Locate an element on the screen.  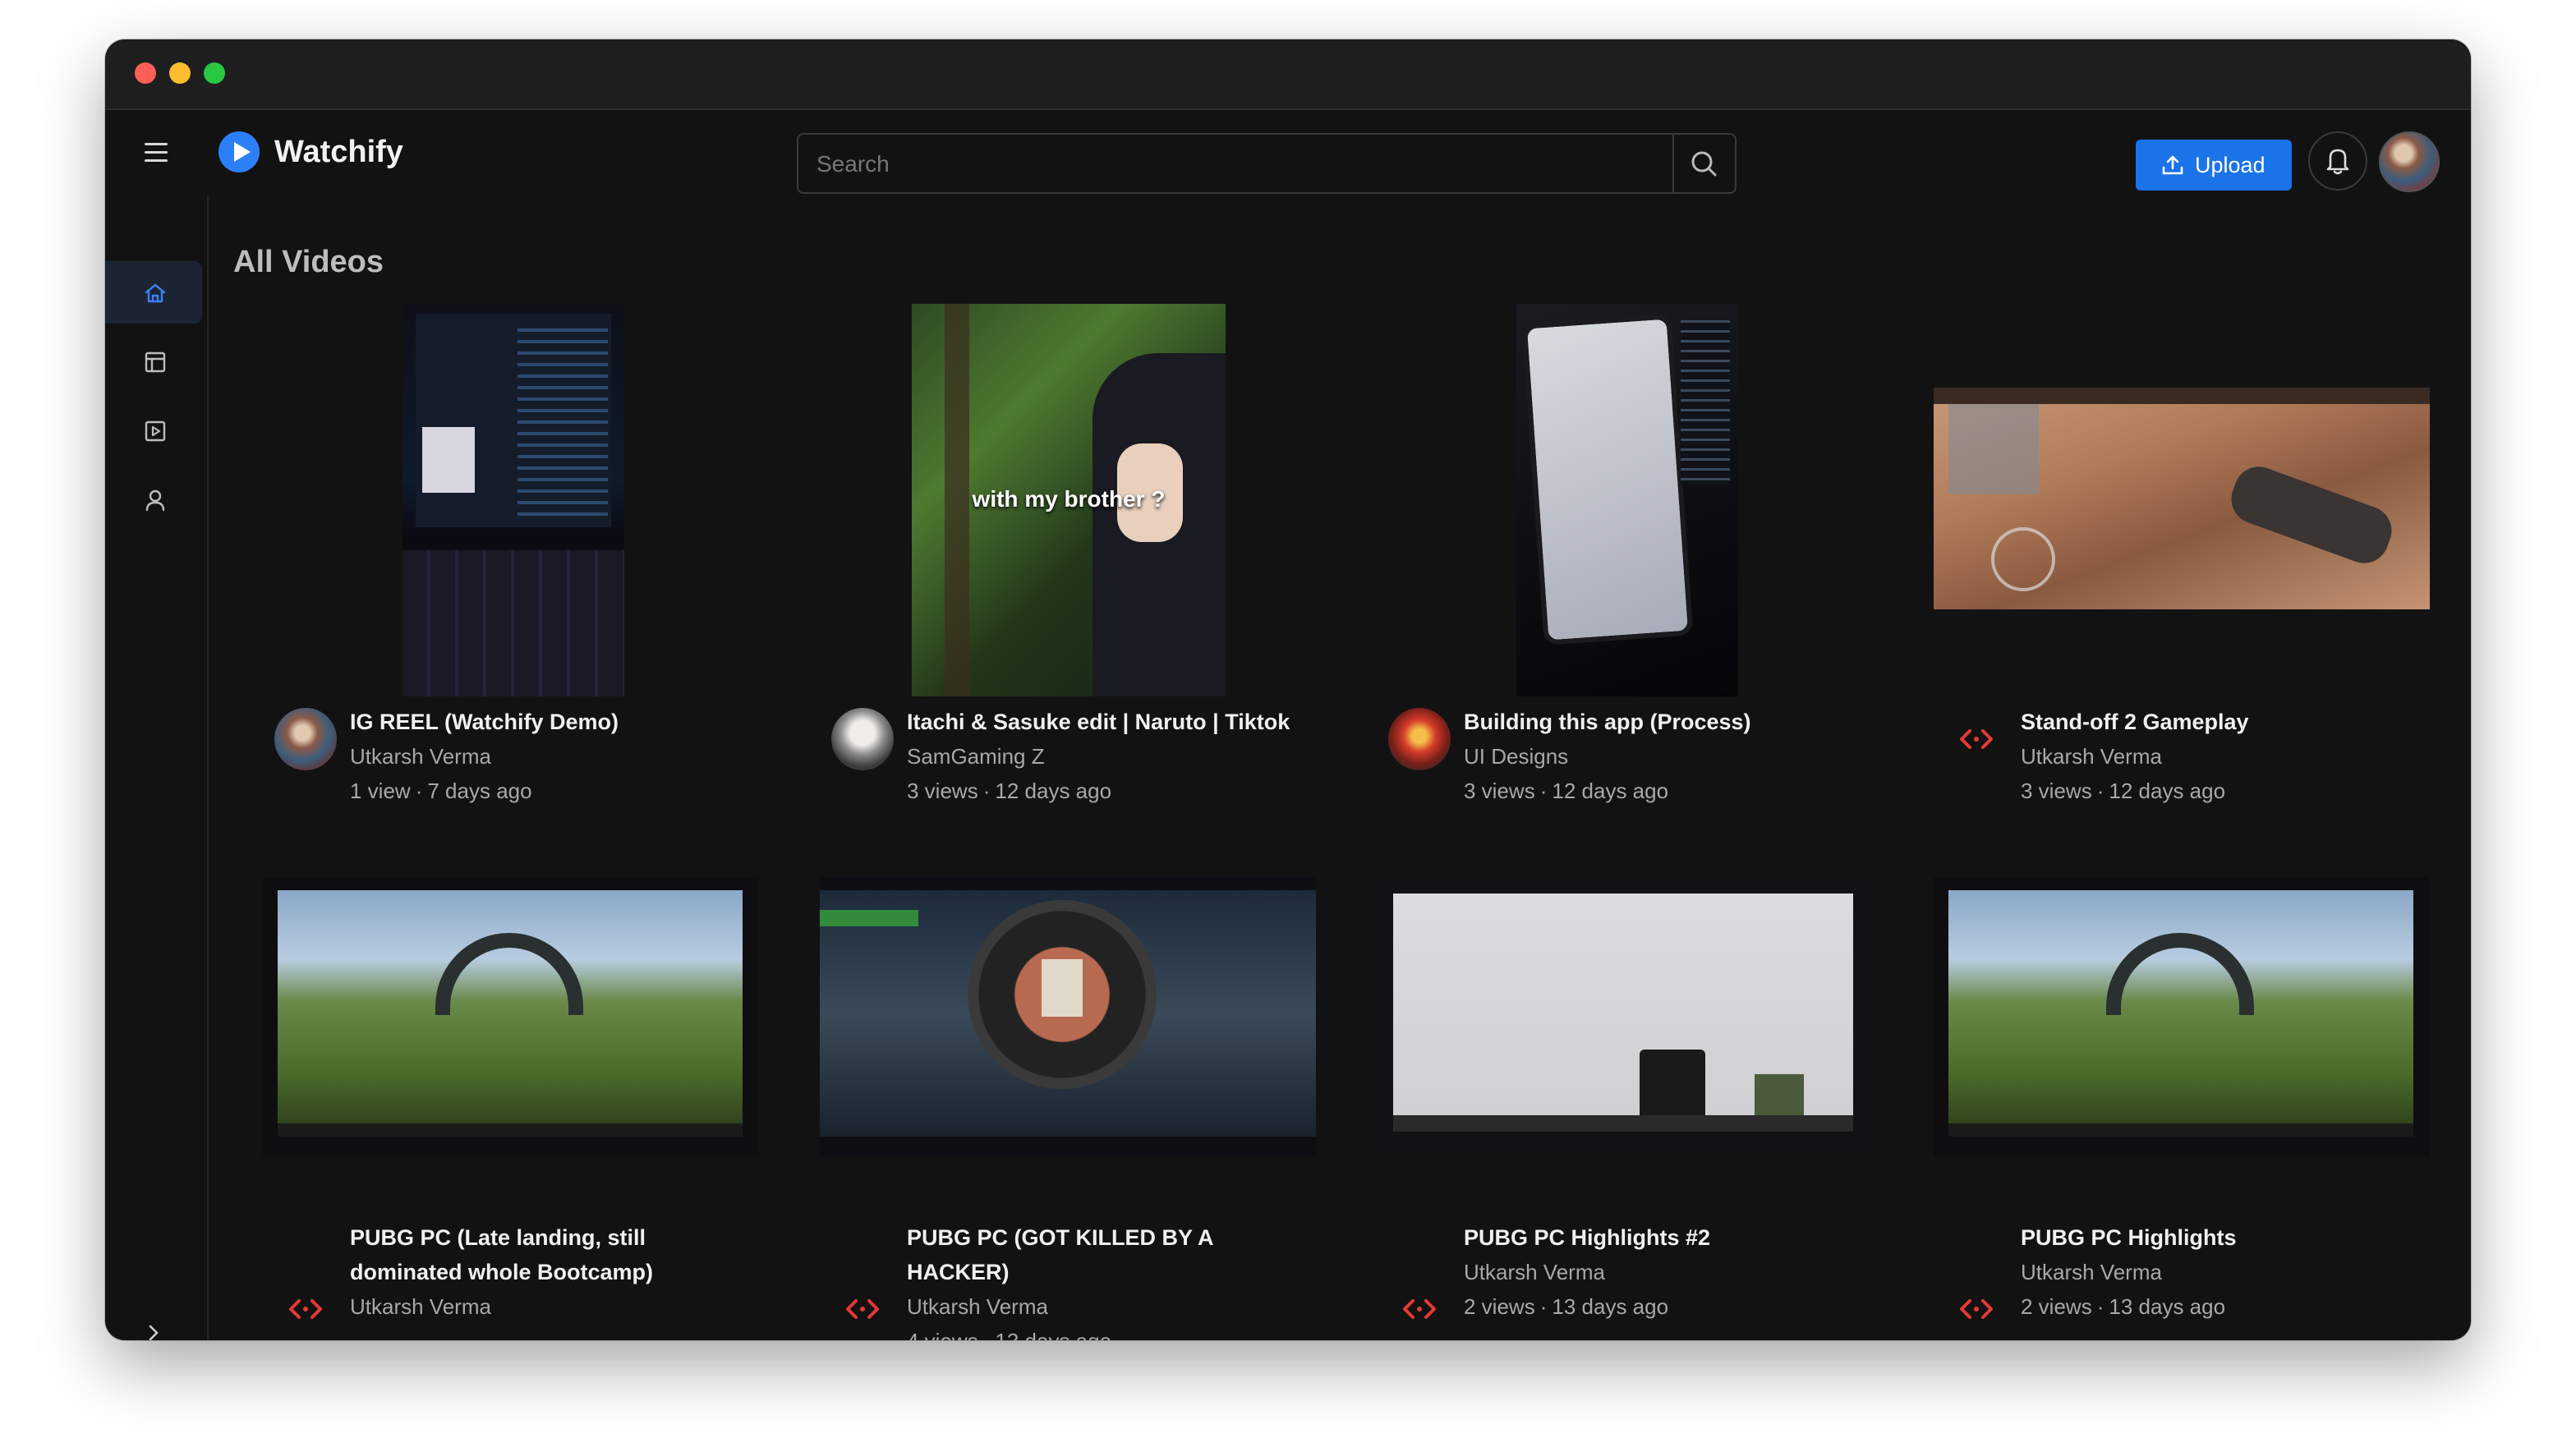
sidebar-item-home is located at coordinates (153, 292).